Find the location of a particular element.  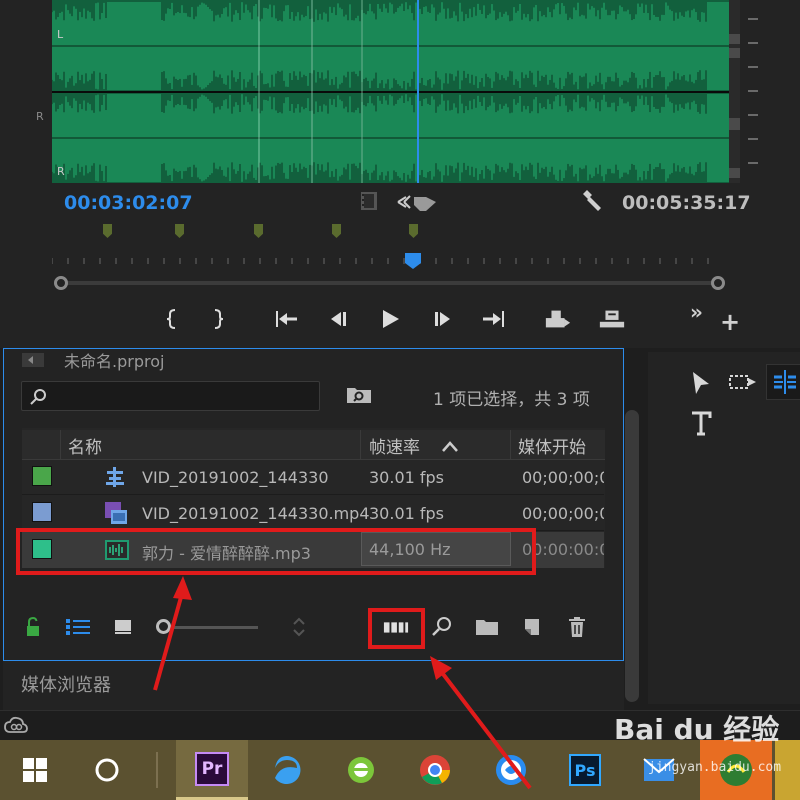

mark-in-button is located at coordinates (172, 319).